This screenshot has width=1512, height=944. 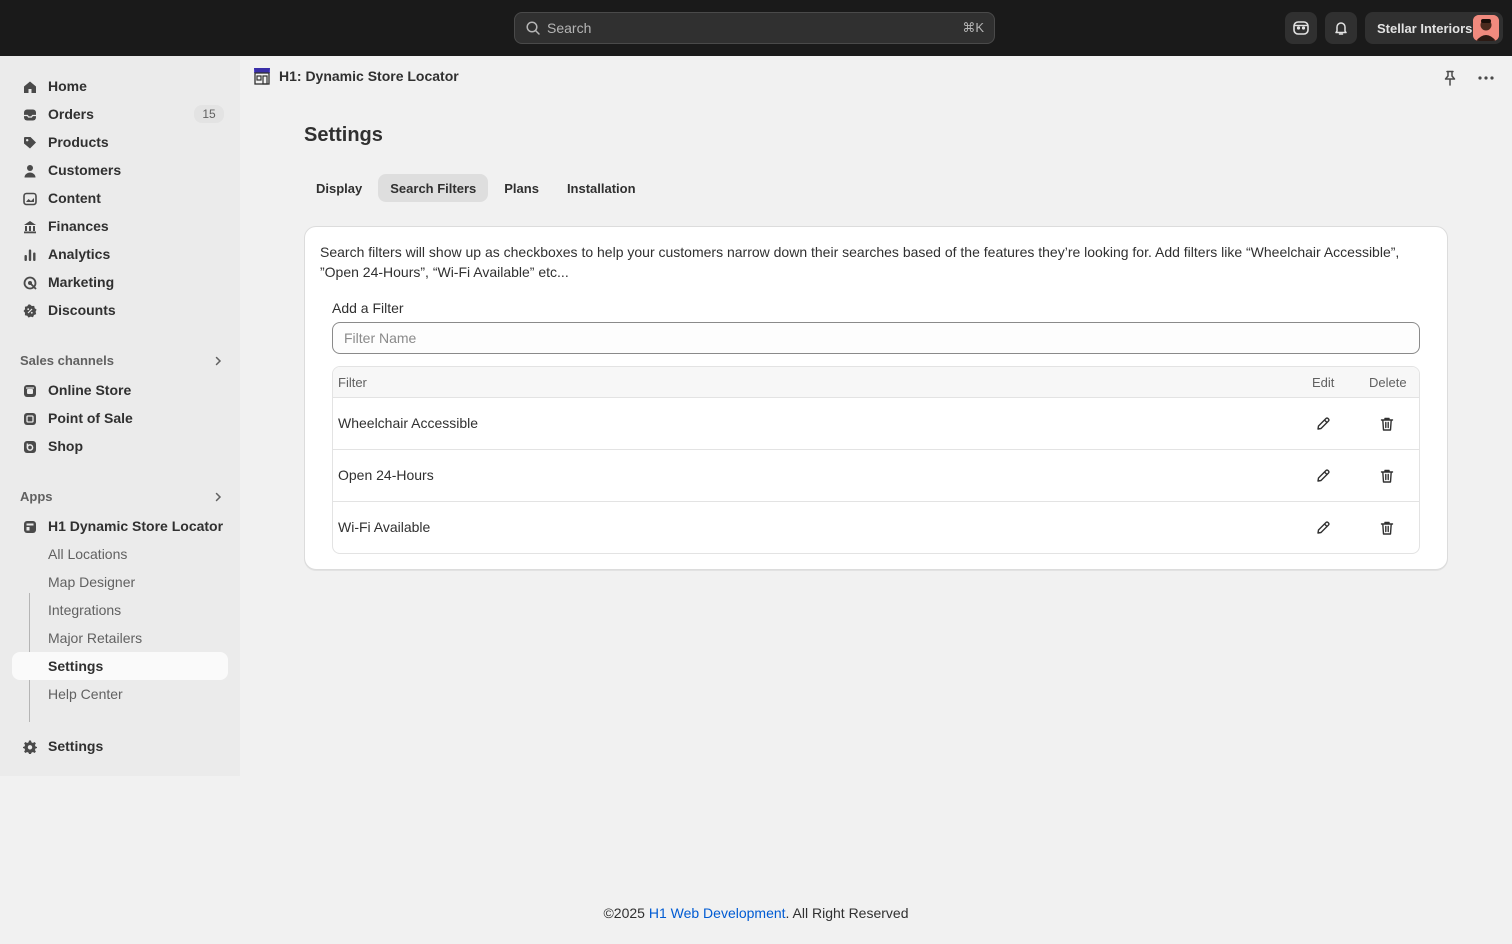 What do you see at coordinates (120, 310) in the screenshot?
I see `sidebar-item-discounts: Discounts` at bounding box center [120, 310].